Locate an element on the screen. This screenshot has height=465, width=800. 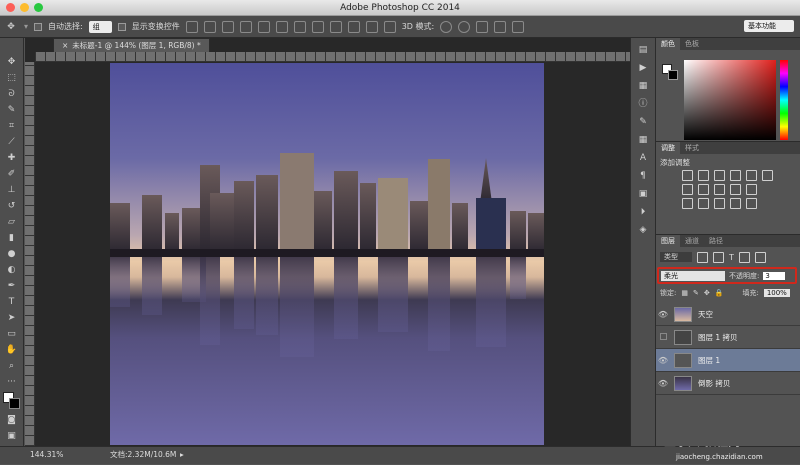
close-window-button is located at coordinates (10, 7).